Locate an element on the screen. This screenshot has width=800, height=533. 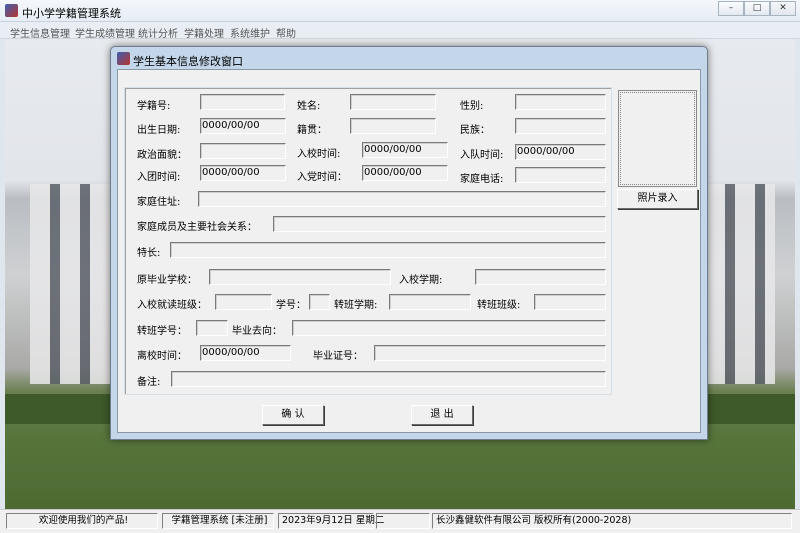
enroll-date-input: 0000/00/00 is located at coordinates (405, 150).